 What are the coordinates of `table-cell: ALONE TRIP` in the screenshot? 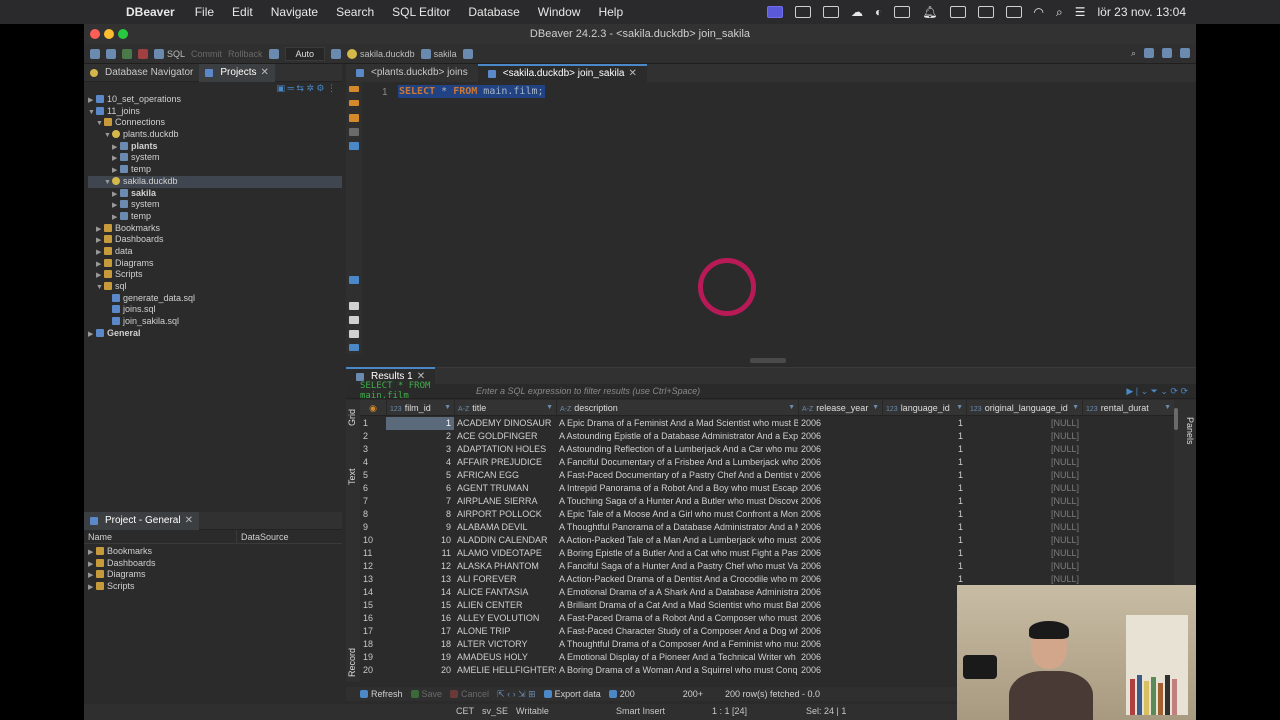 It's located at (505, 631).